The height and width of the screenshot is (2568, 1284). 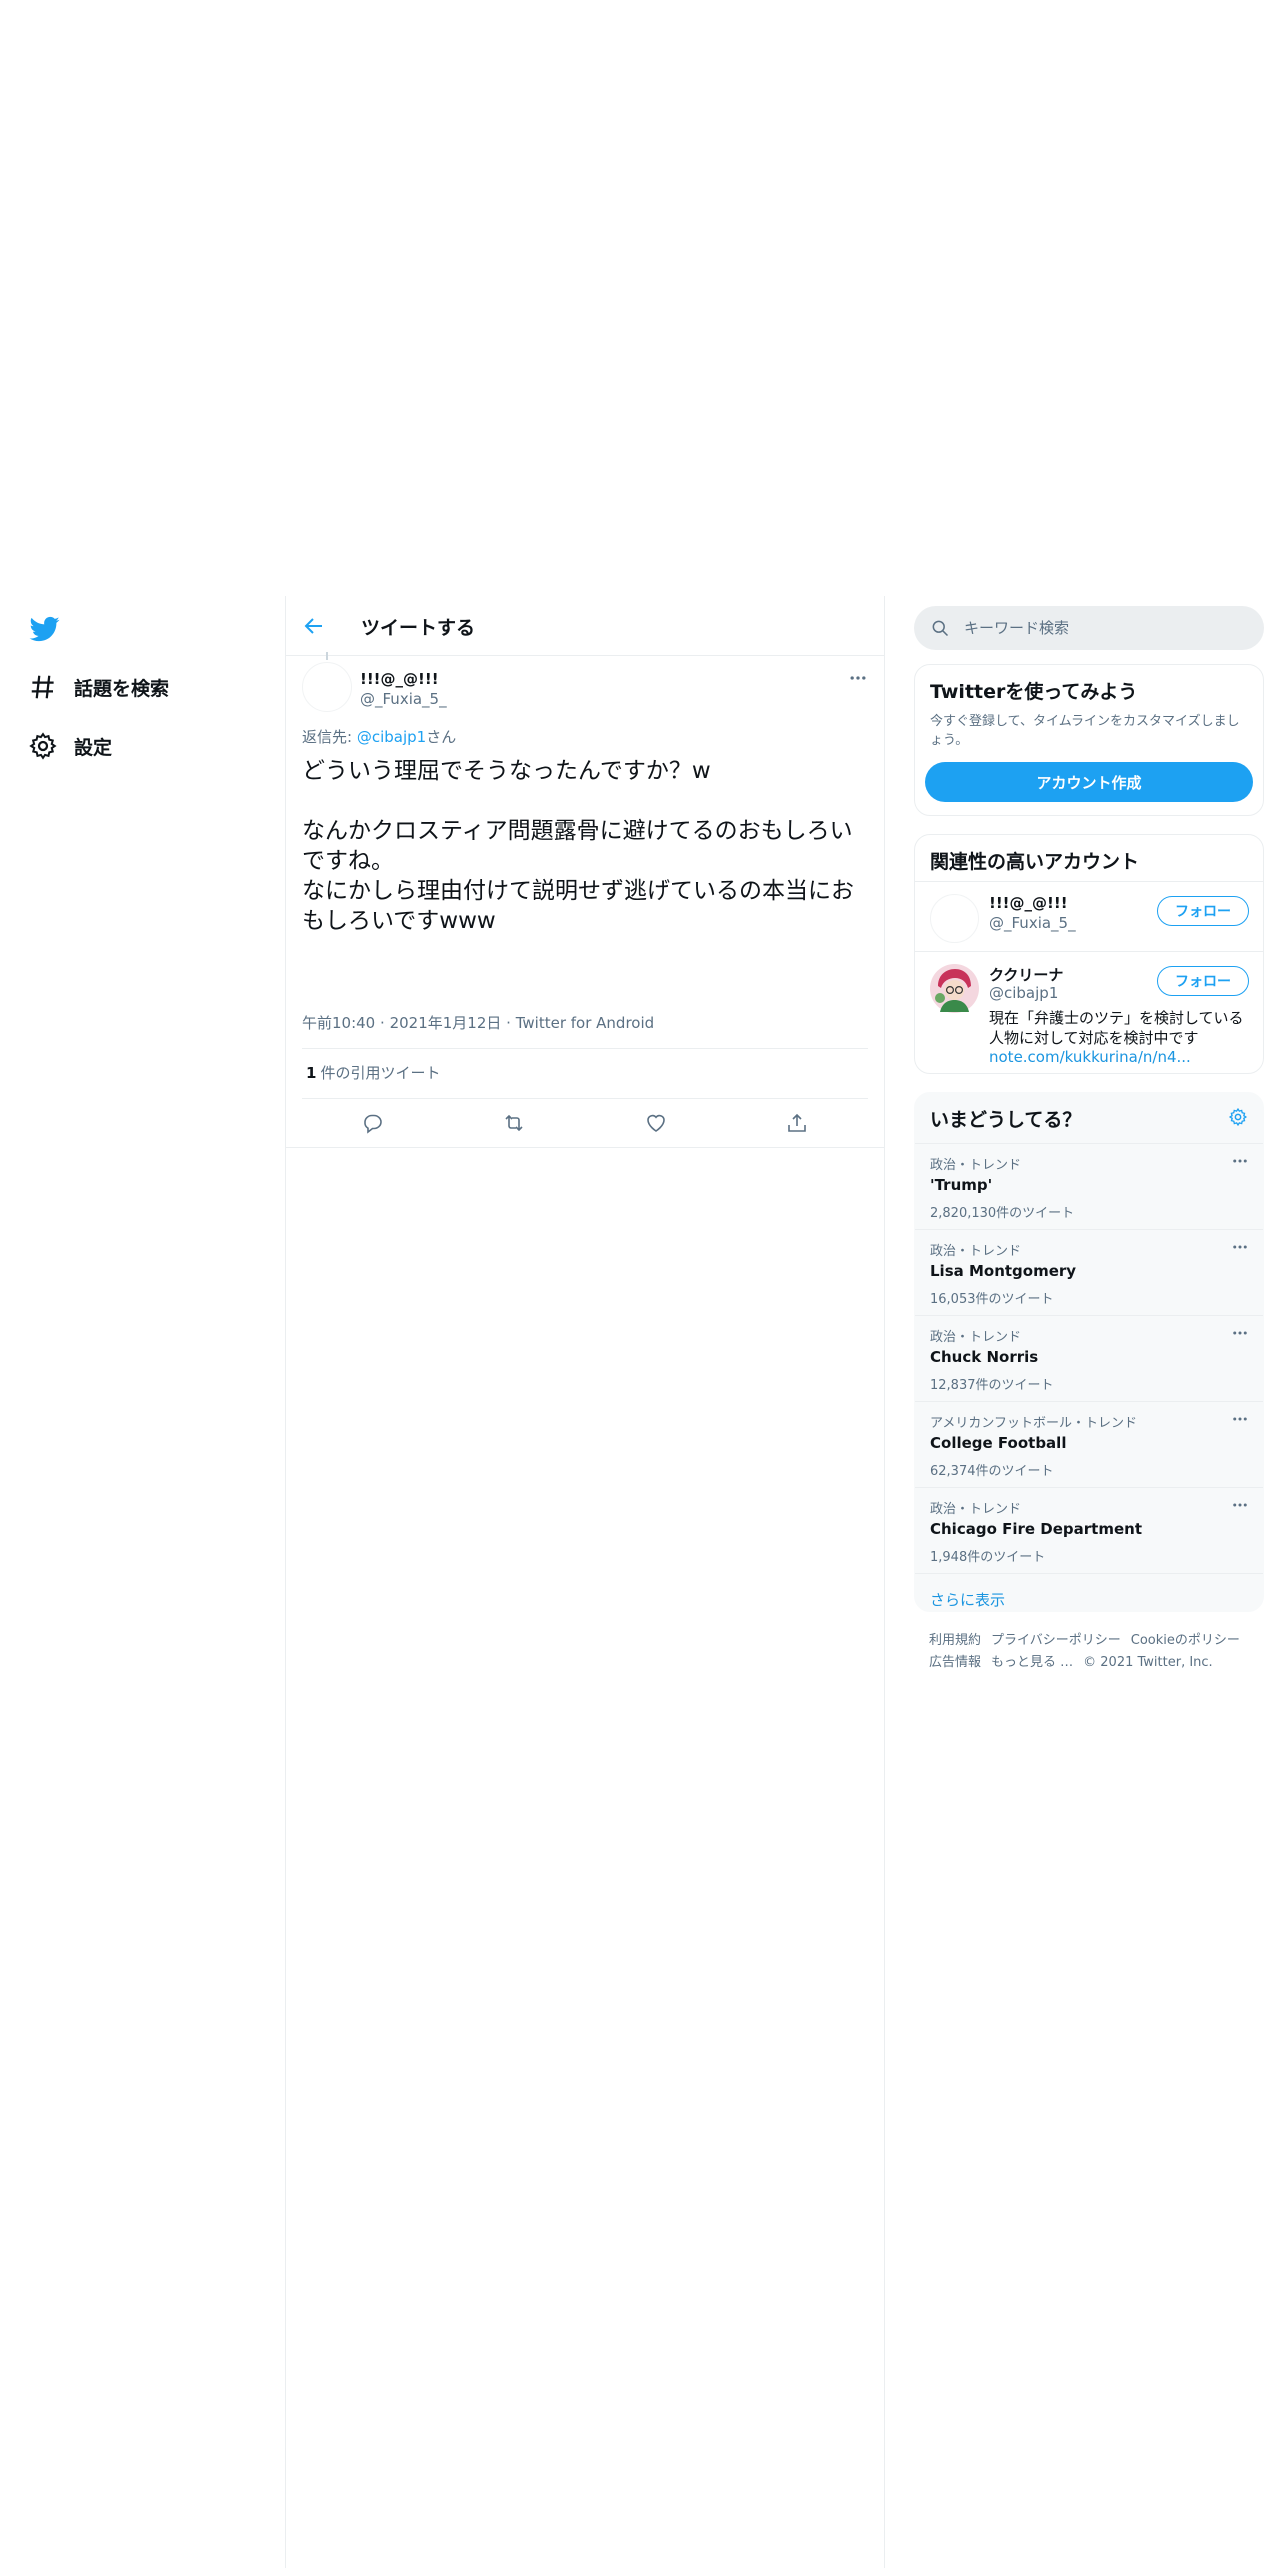 What do you see at coordinates (1036, 1529) in the screenshot?
I see `trend-name: Chicago Fire Department` at bounding box center [1036, 1529].